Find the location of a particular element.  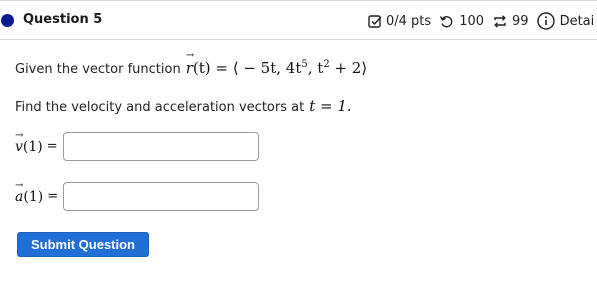

question-title: Question 5 is located at coordinates (63, 19).